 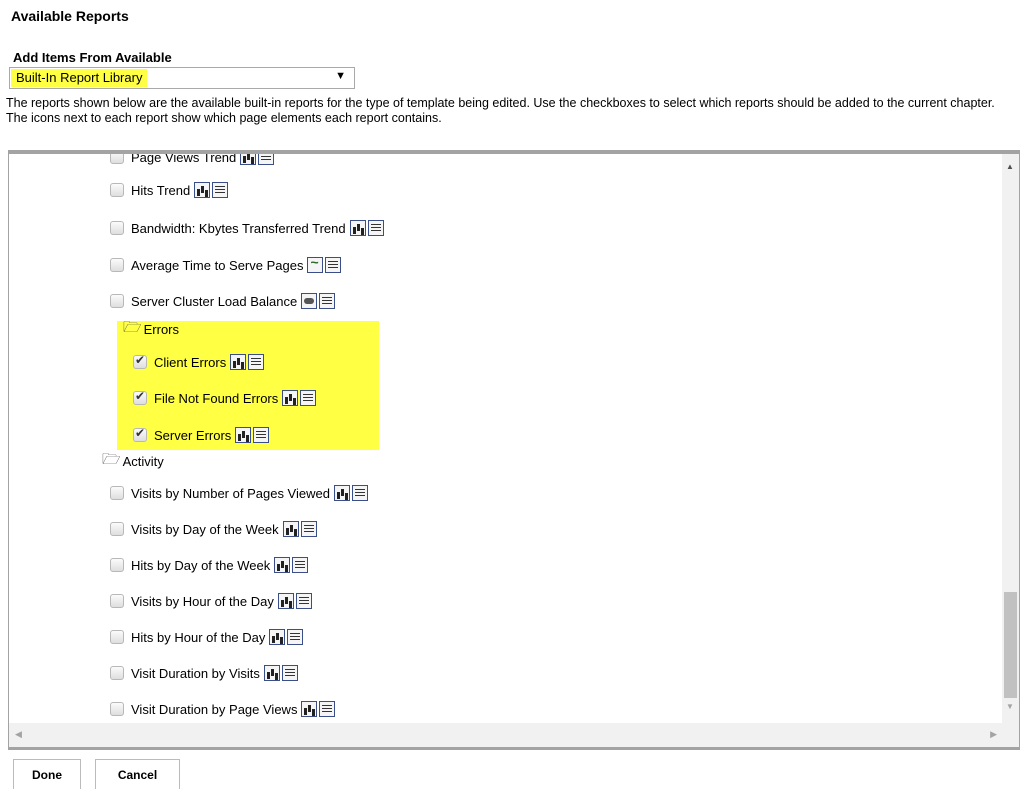 I want to click on tree-row: Hits by Day of the Week, so click(x=209, y=565).